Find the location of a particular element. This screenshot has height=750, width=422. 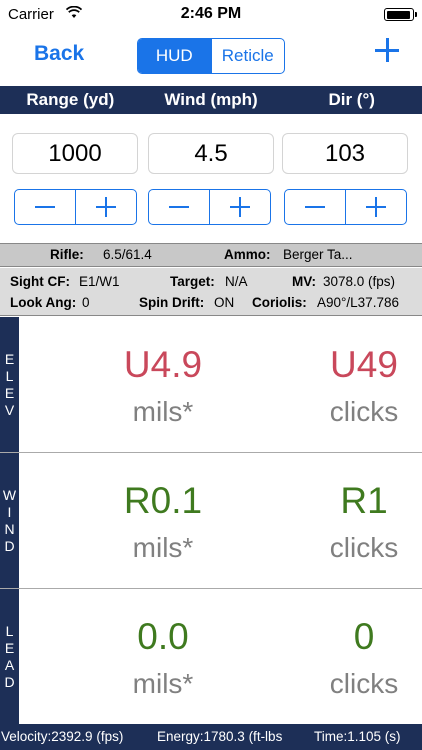

spin-drift-label: Spin Drift: is located at coordinates (172, 302).